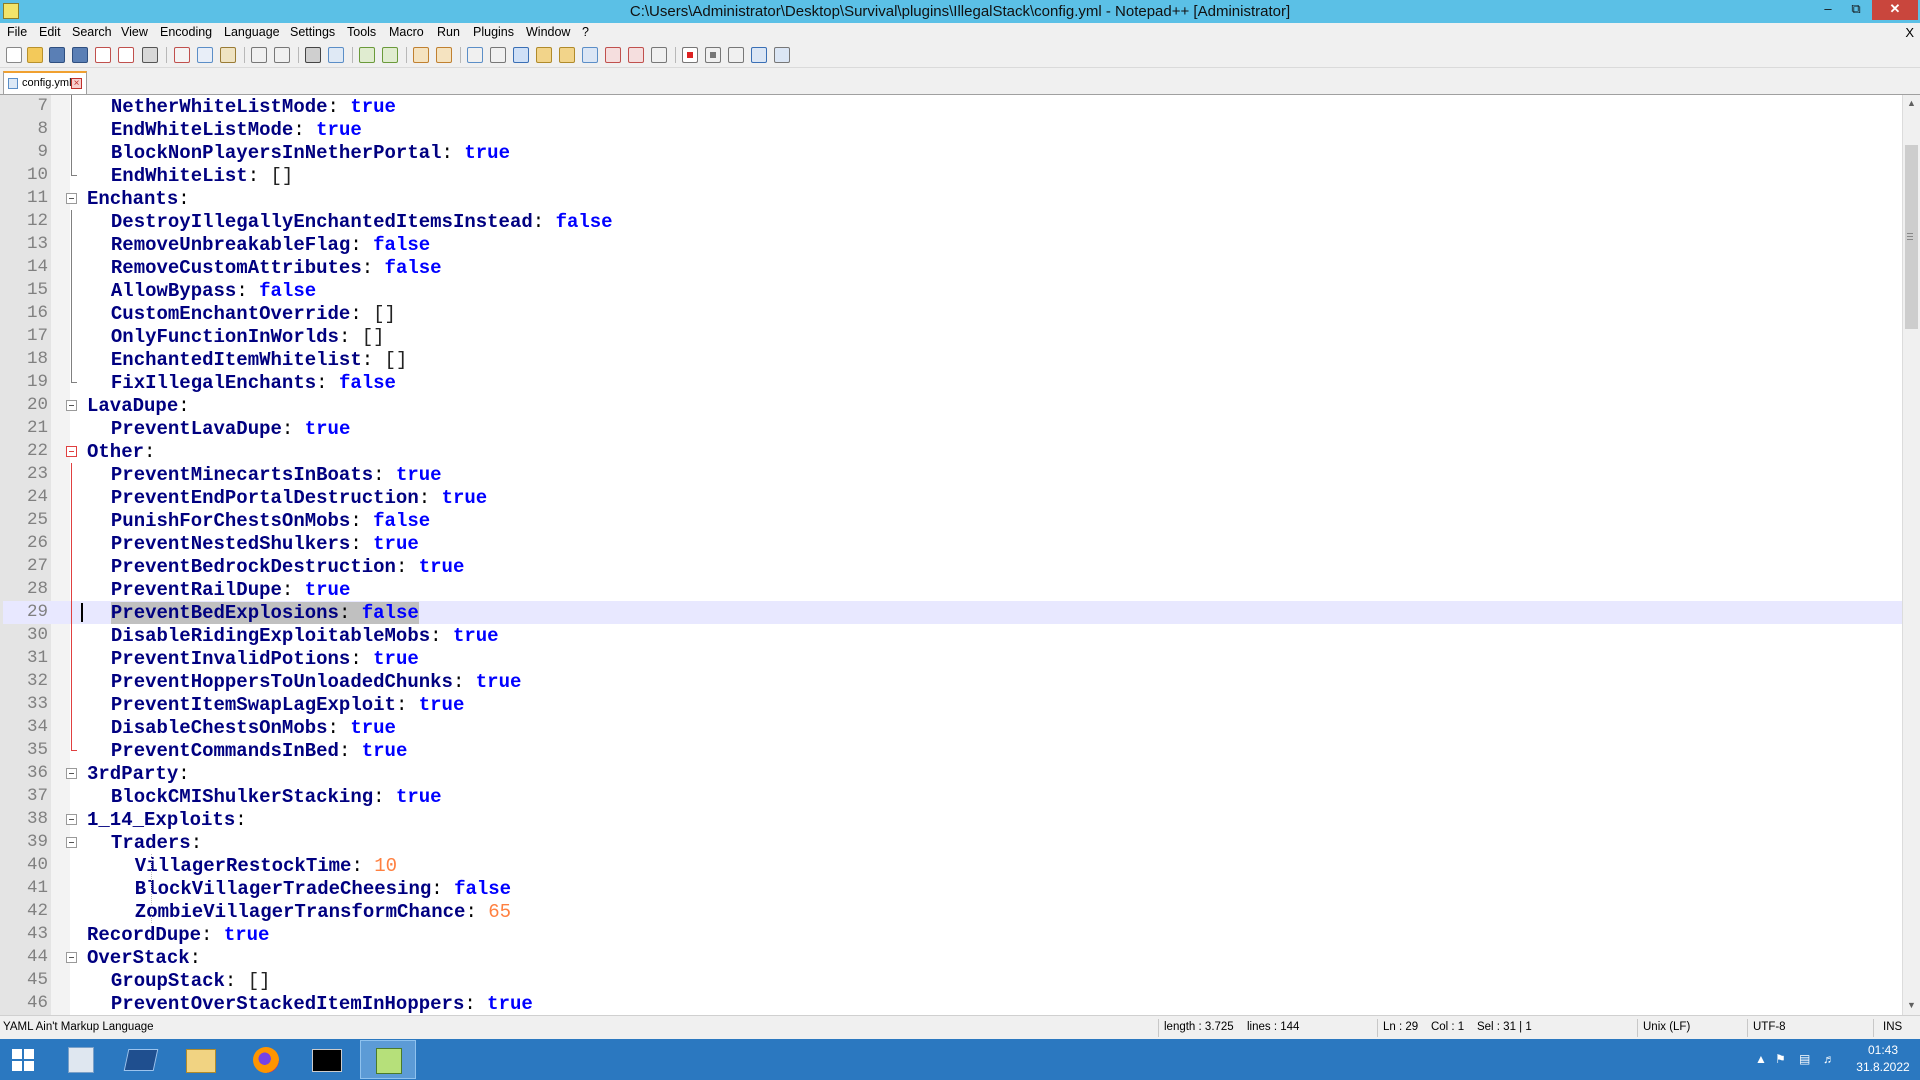  Describe the element at coordinates (952, 129) in the screenshot. I see `code-line: 8 EndWhiteListMode: true` at that location.